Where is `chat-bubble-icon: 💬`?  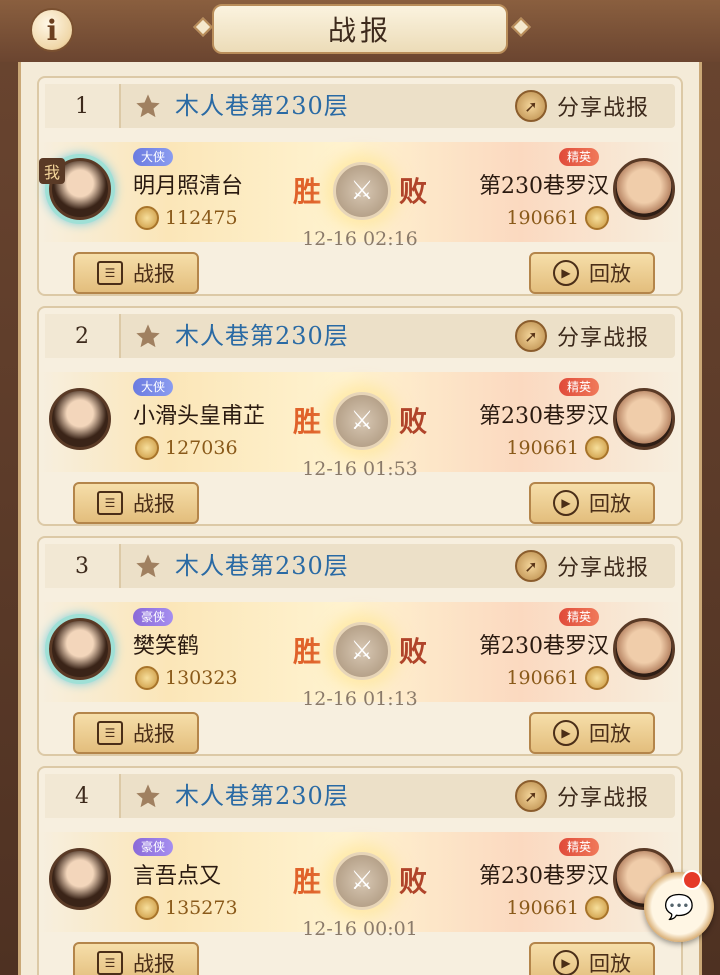 chat-bubble-icon: 💬 is located at coordinates (679, 907).